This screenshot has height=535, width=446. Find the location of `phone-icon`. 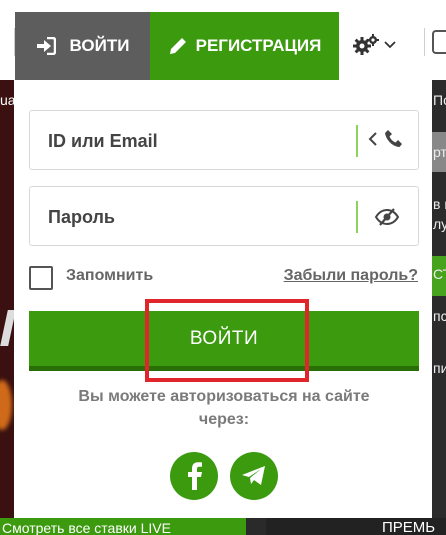

phone-icon is located at coordinates (393, 138).